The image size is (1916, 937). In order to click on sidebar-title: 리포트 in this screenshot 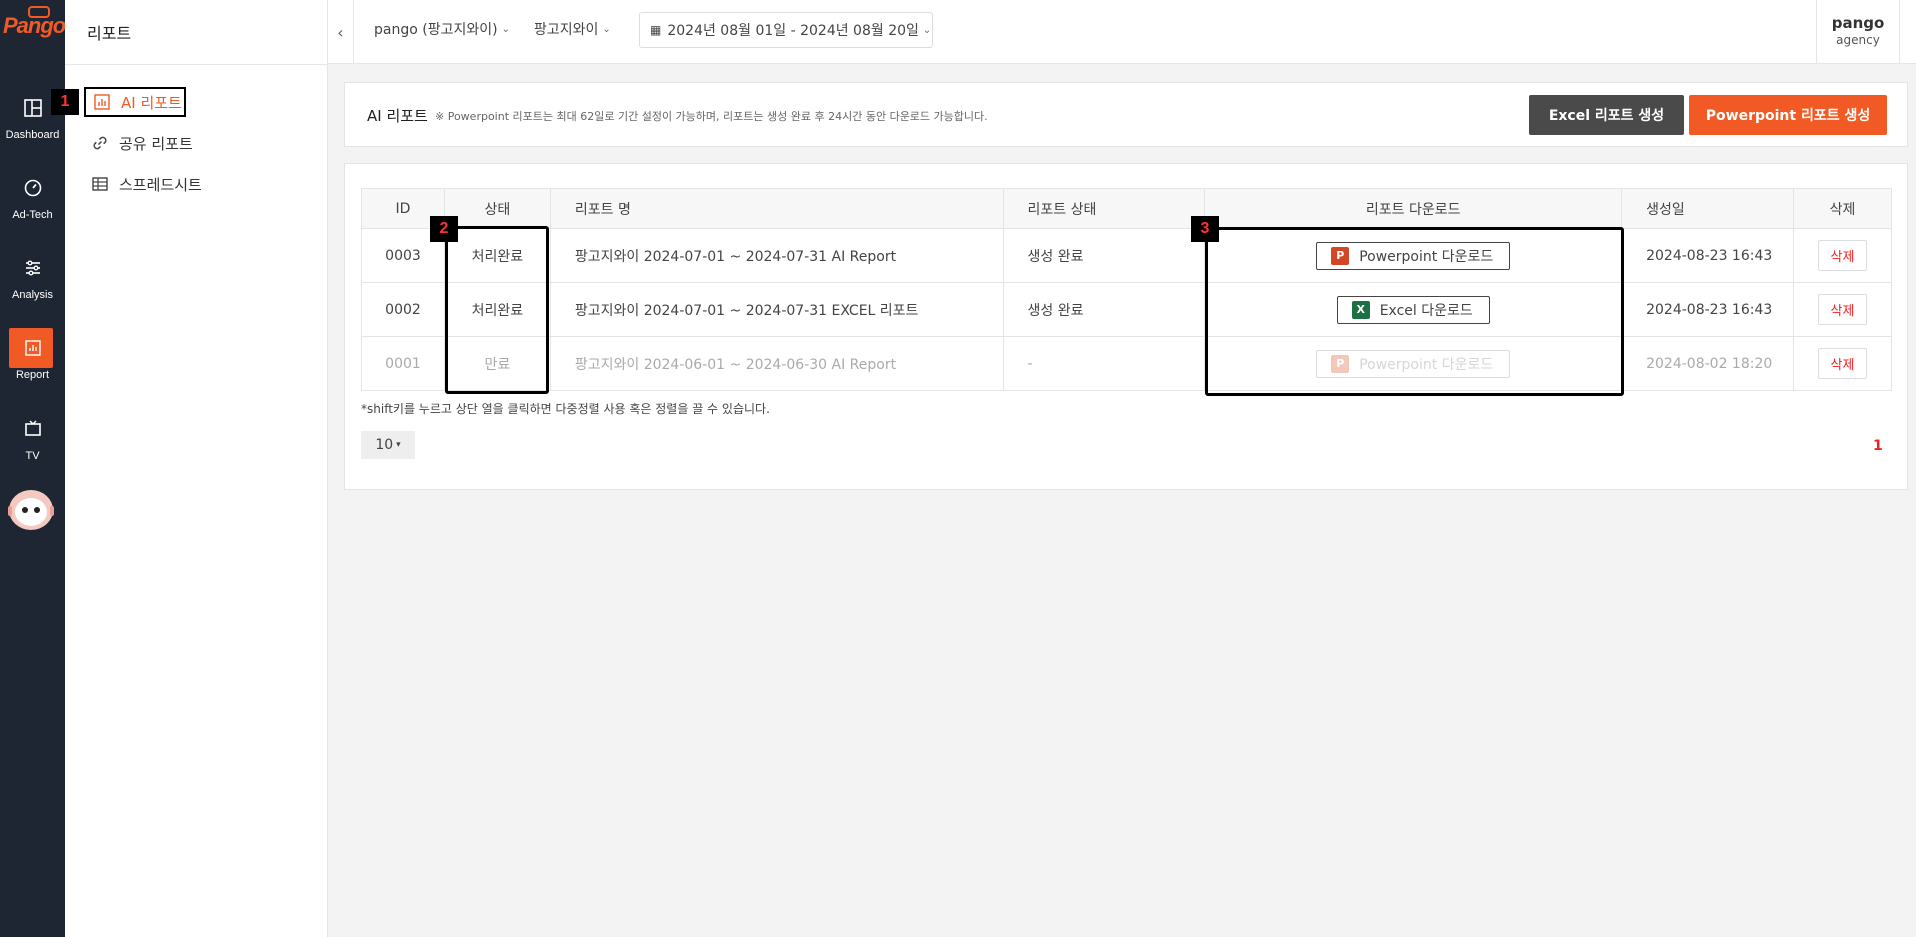, I will do `click(109, 33)`.